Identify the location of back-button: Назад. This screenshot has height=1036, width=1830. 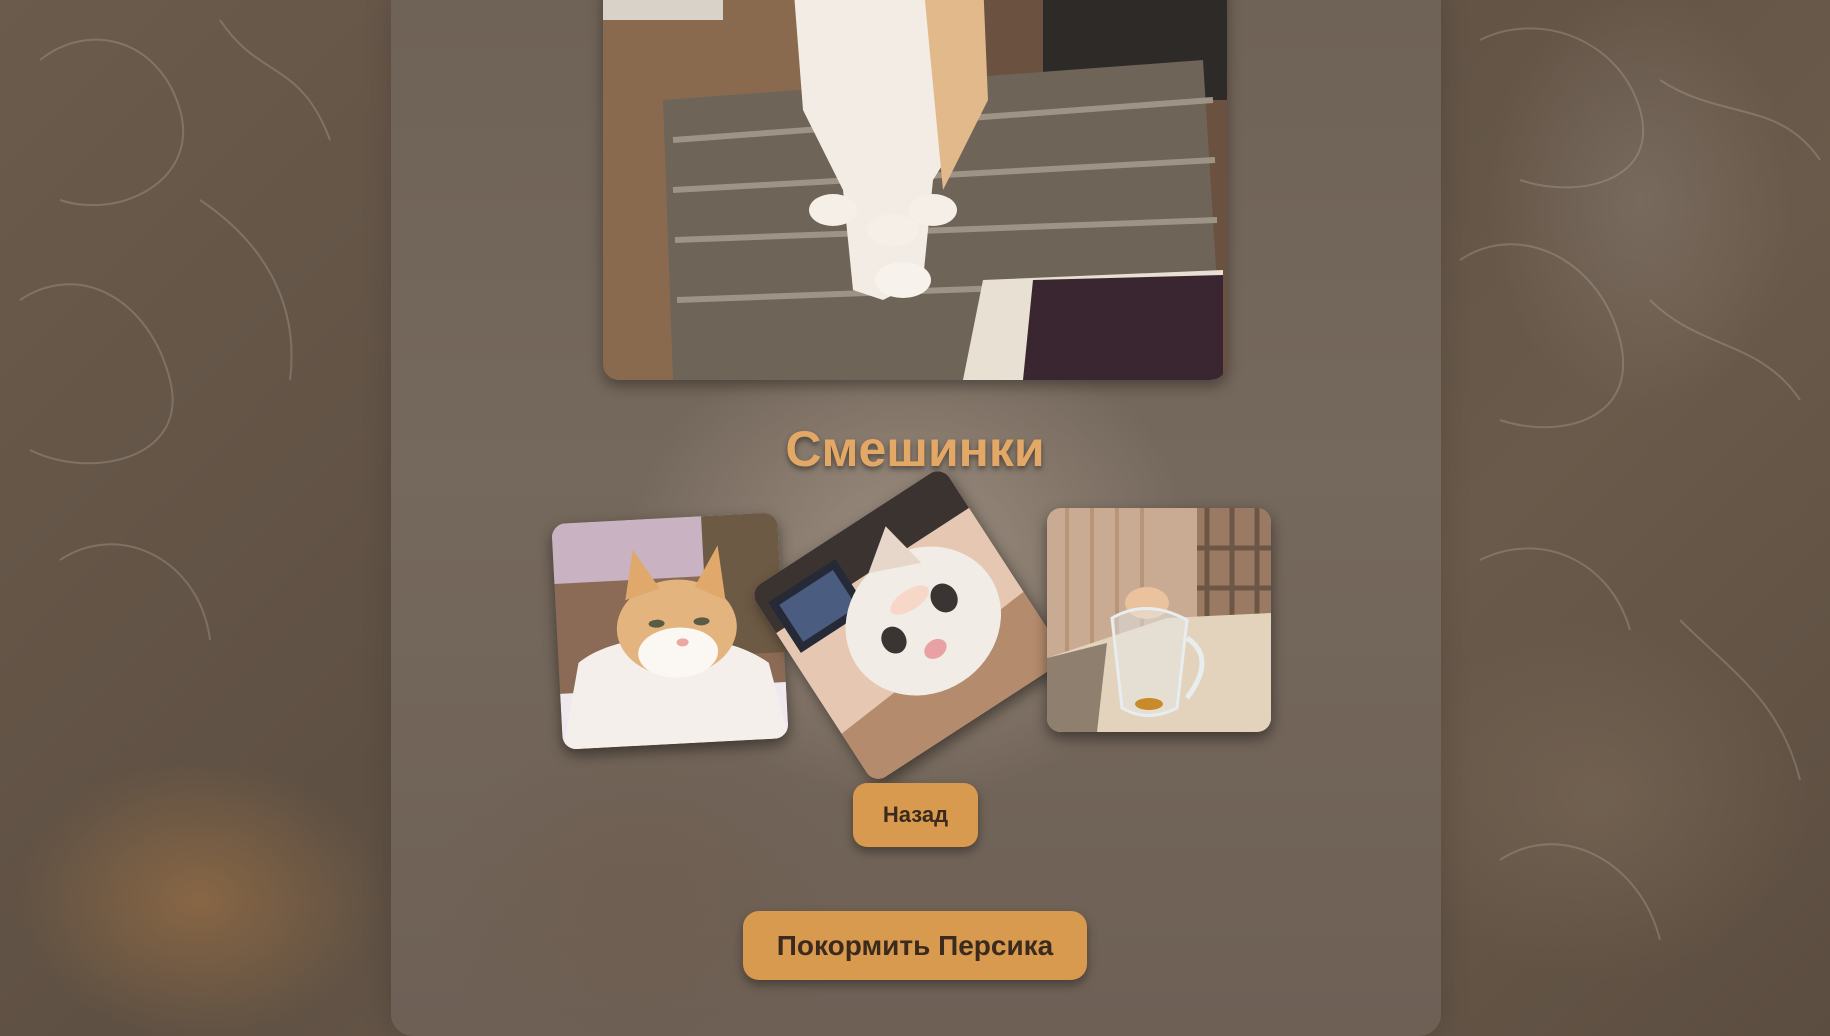
(915, 815).